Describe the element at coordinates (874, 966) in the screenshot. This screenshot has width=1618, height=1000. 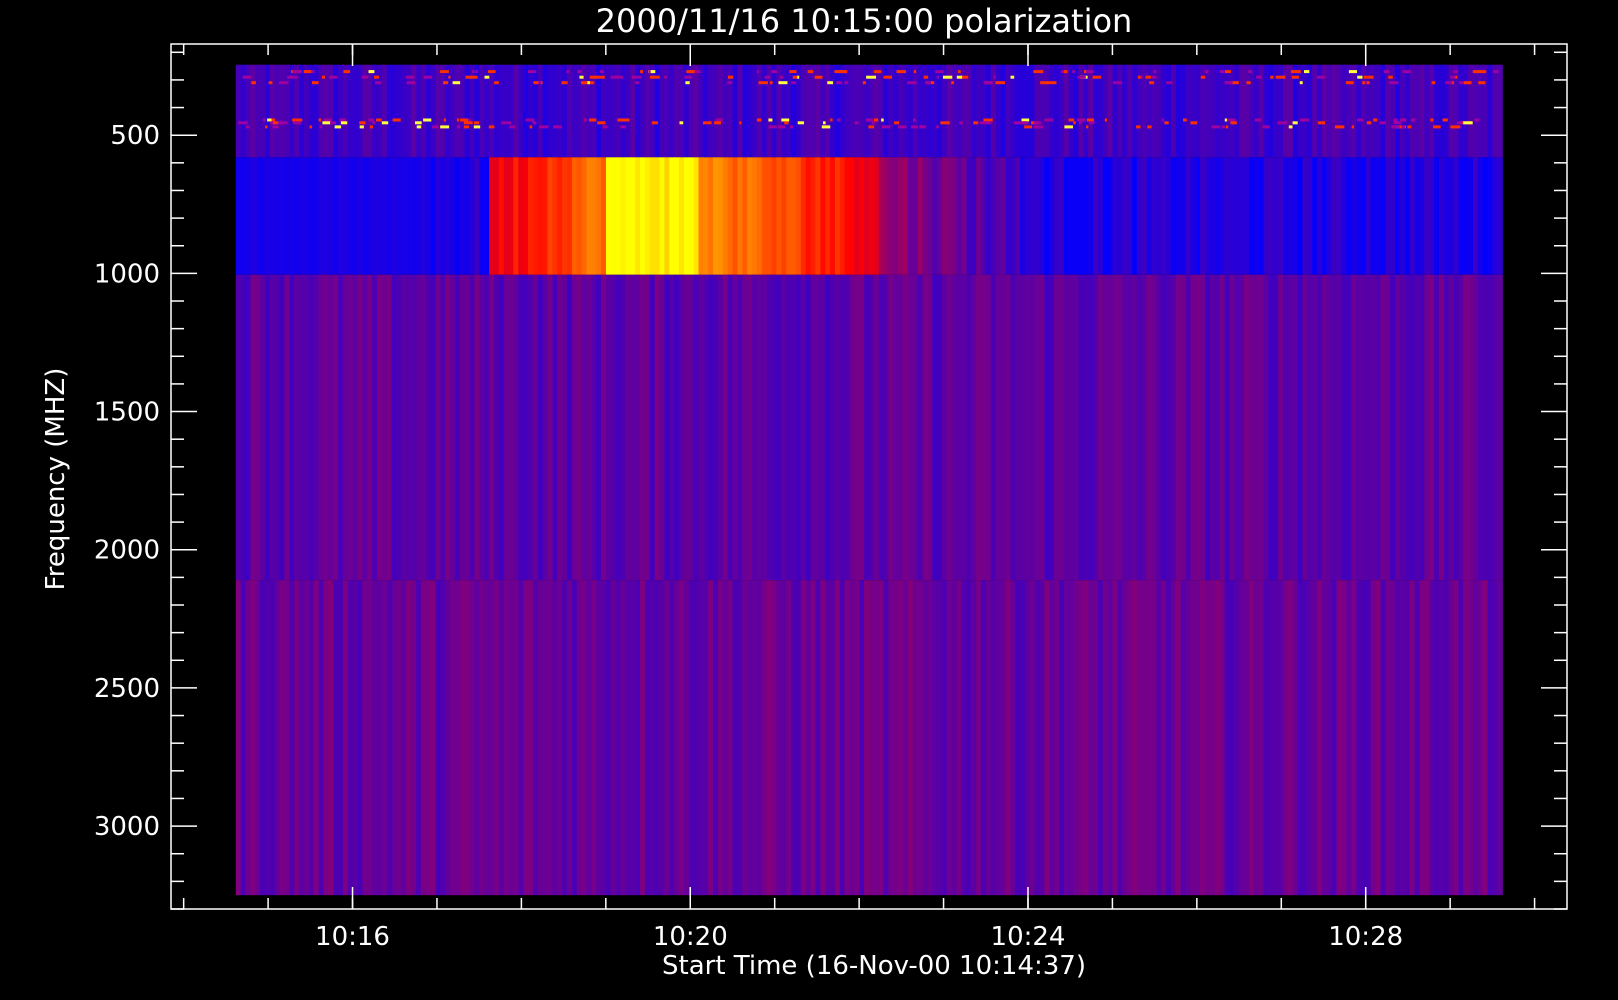
I see `x-axis-label: Start Time (16-Nov-00 10:14:37)` at that location.